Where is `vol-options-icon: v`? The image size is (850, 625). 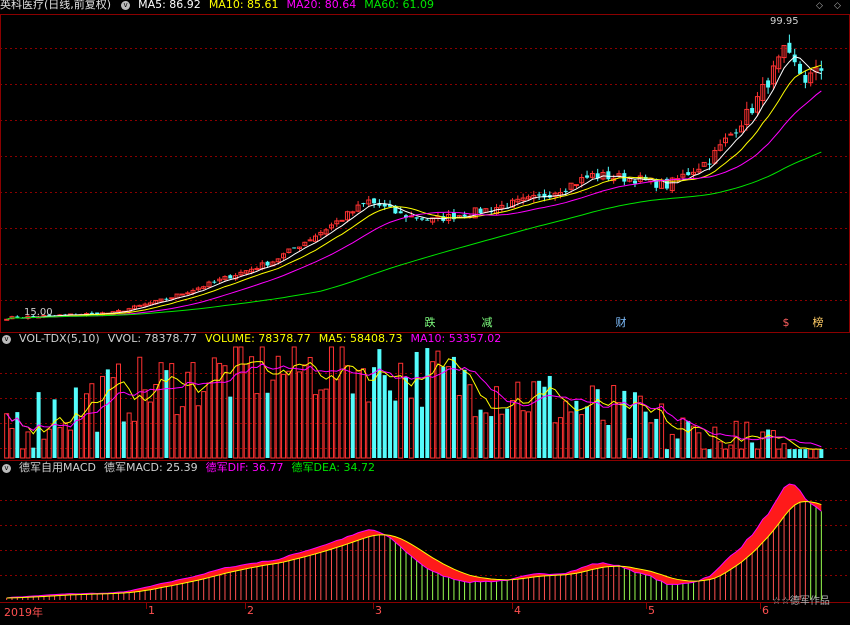 vol-options-icon: v is located at coordinates (6, 339).